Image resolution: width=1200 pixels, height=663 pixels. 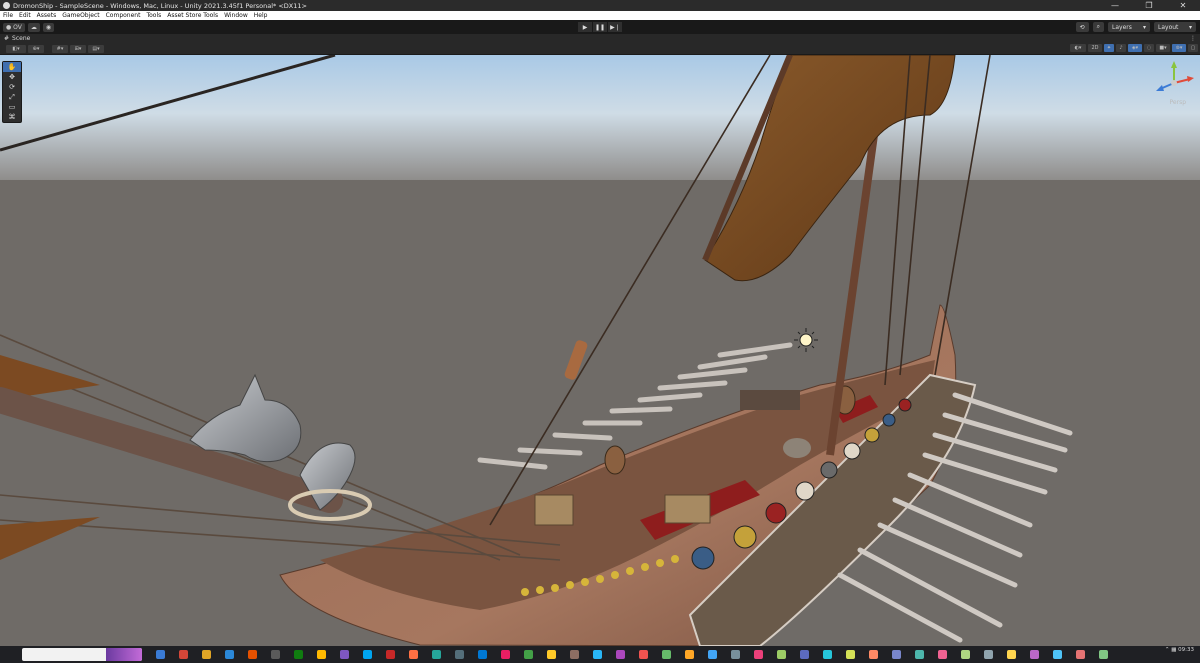 What do you see at coordinates (12, 97) in the screenshot?
I see `scale-tool-button: ⤢` at bounding box center [12, 97].